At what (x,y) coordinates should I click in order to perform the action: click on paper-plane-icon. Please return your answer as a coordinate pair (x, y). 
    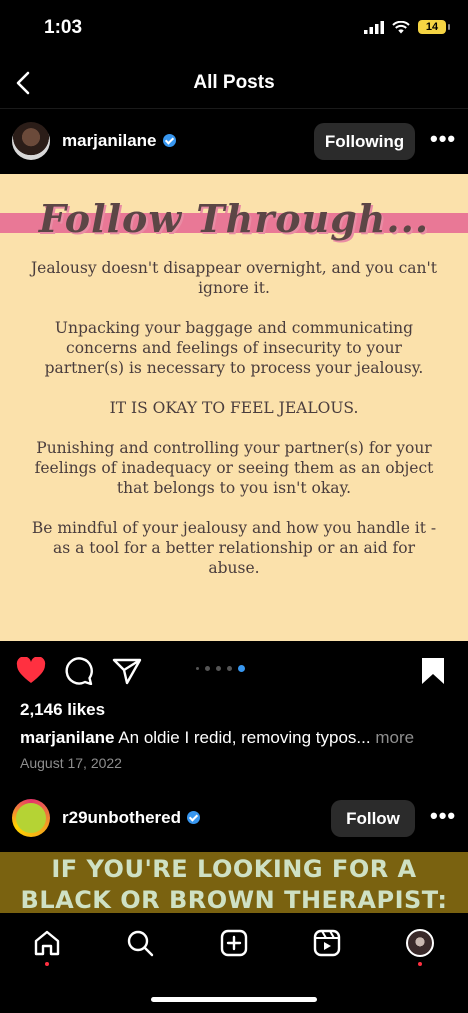
    Looking at the image, I should click on (127, 671).